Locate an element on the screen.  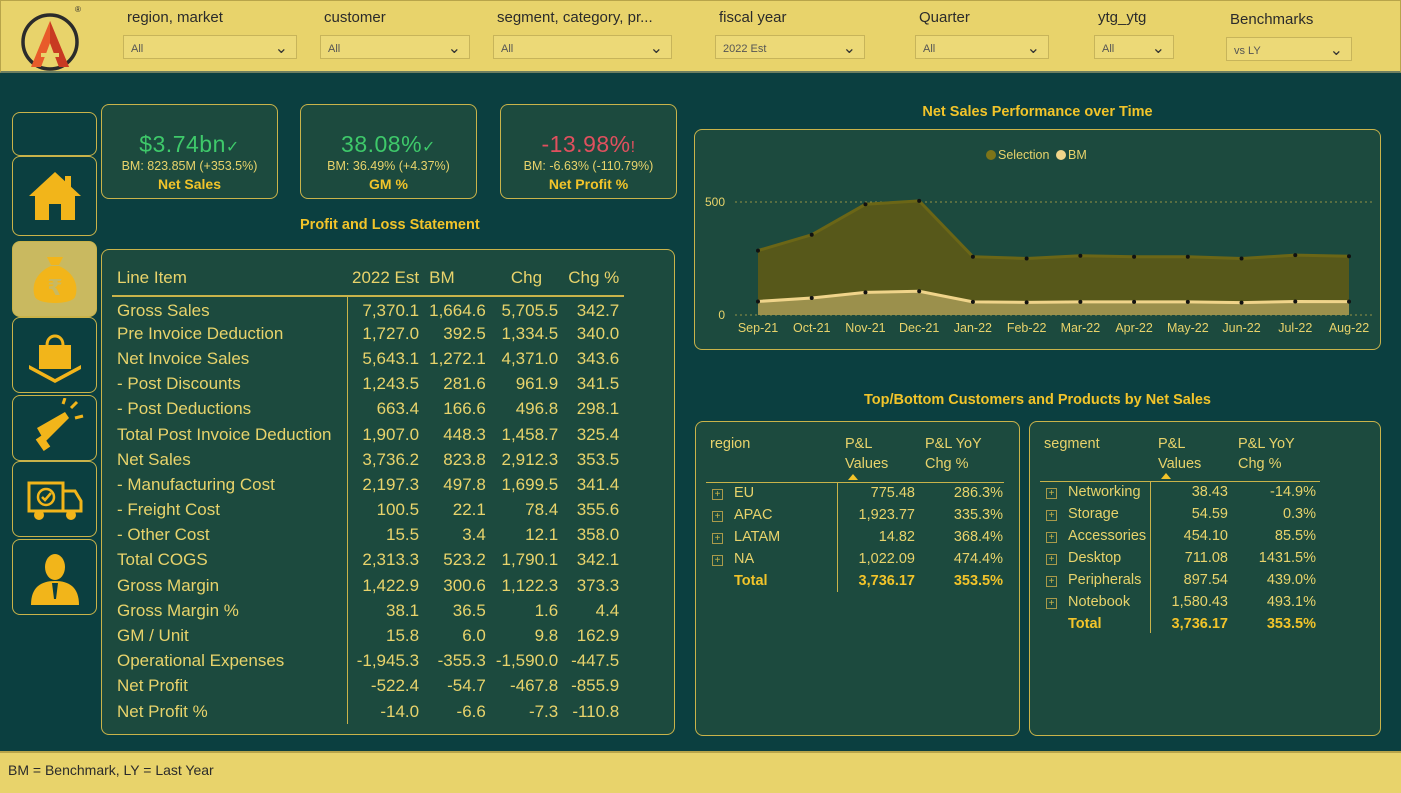
table-row: + Notebook 1,580.43 493.1% is located at coordinates (1205, 605).